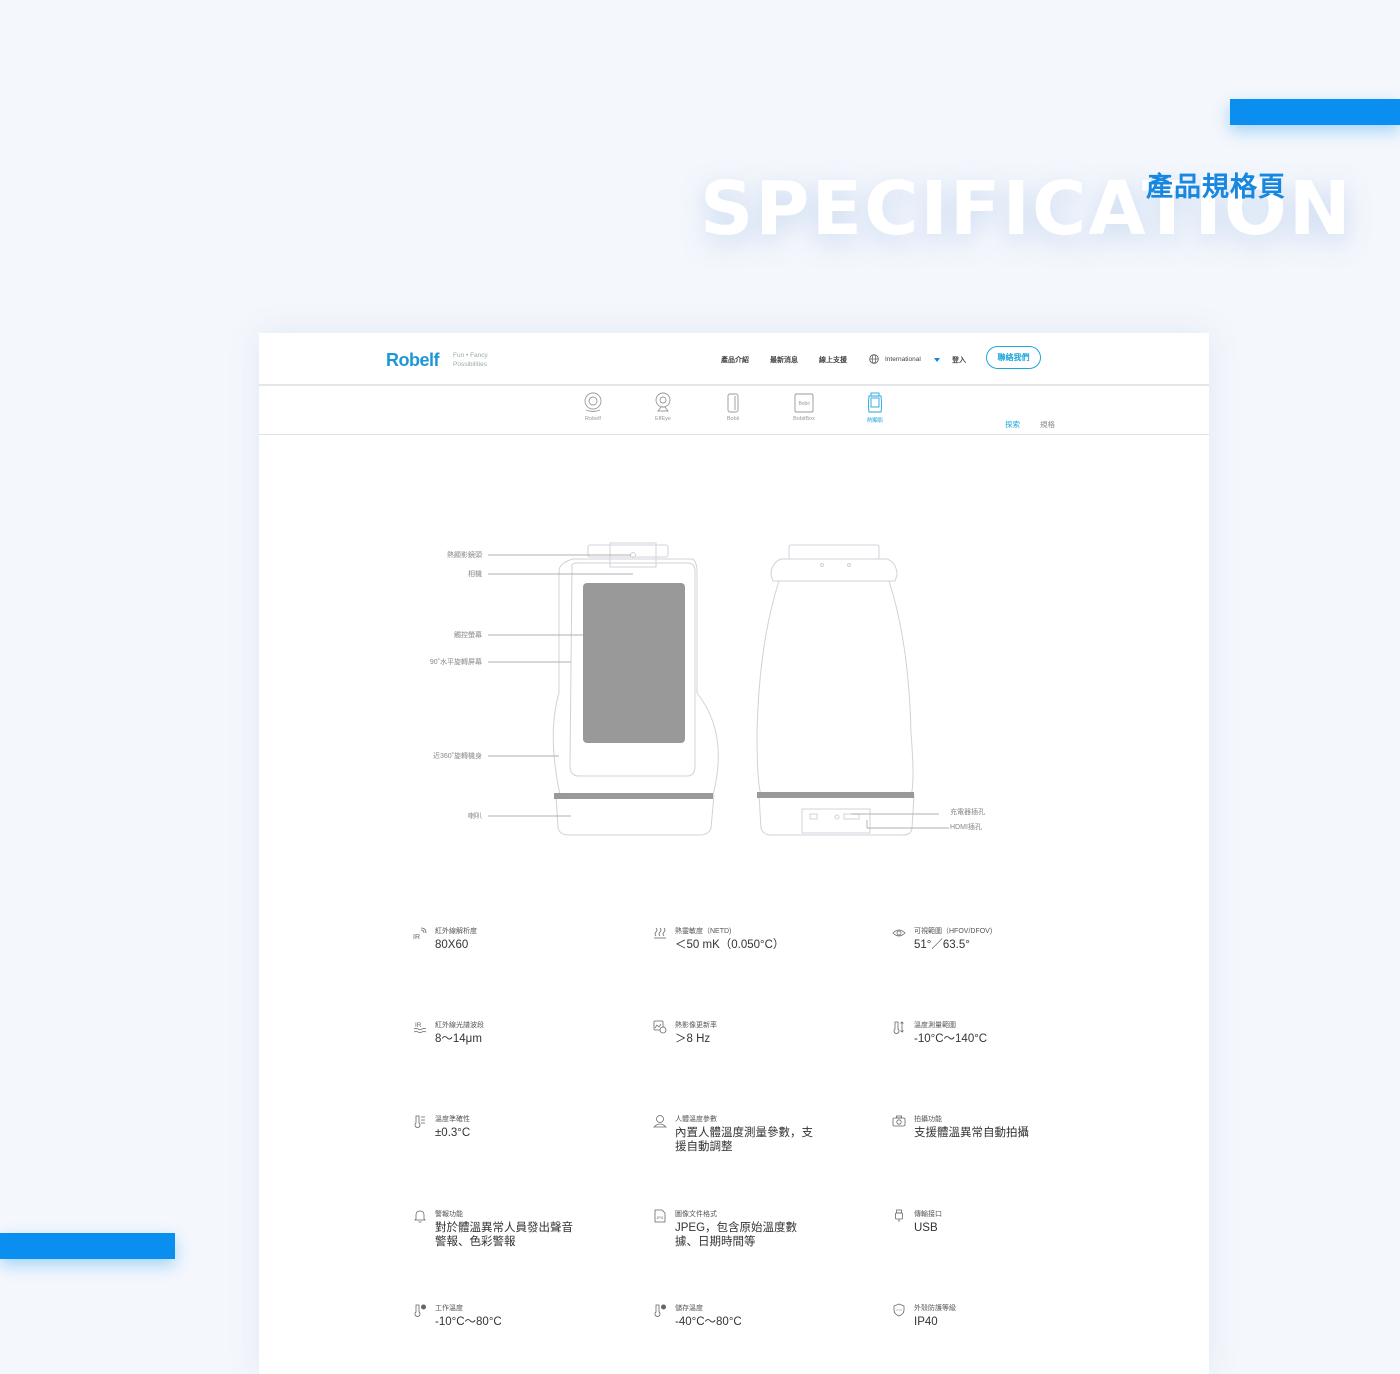  What do you see at coordinates (903, 359) in the screenshot?
I see `language-selector: International` at bounding box center [903, 359].